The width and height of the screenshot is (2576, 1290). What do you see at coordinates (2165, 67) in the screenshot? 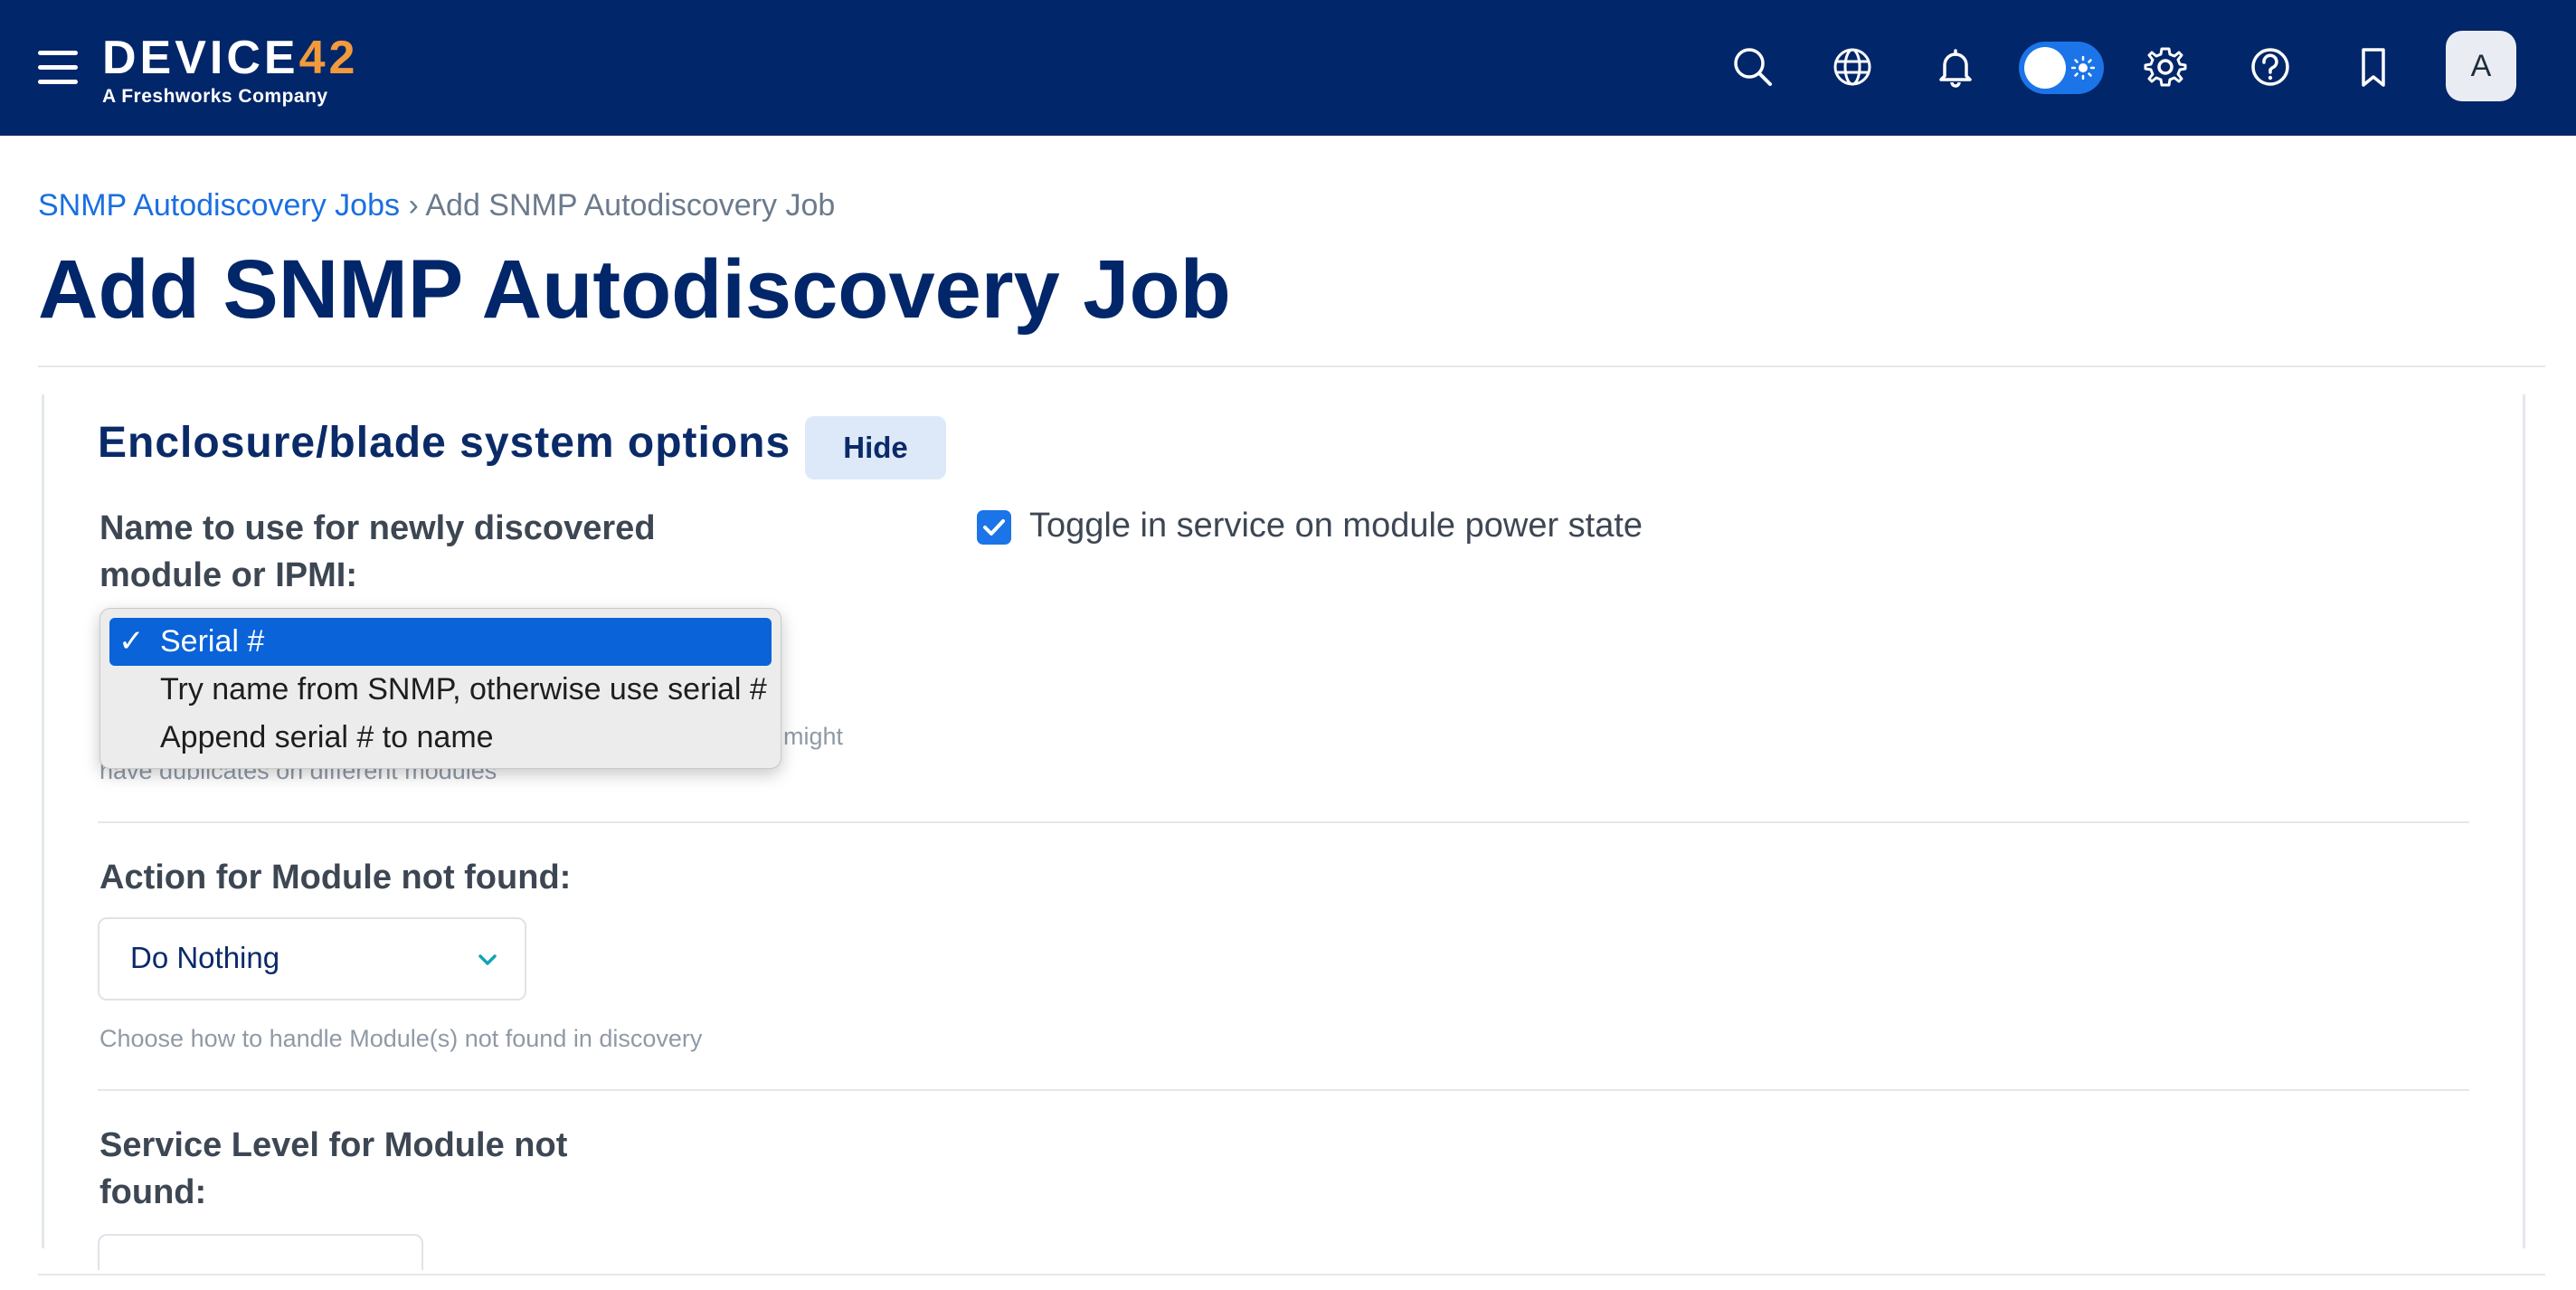
I see `gear-icon` at bounding box center [2165, 67].